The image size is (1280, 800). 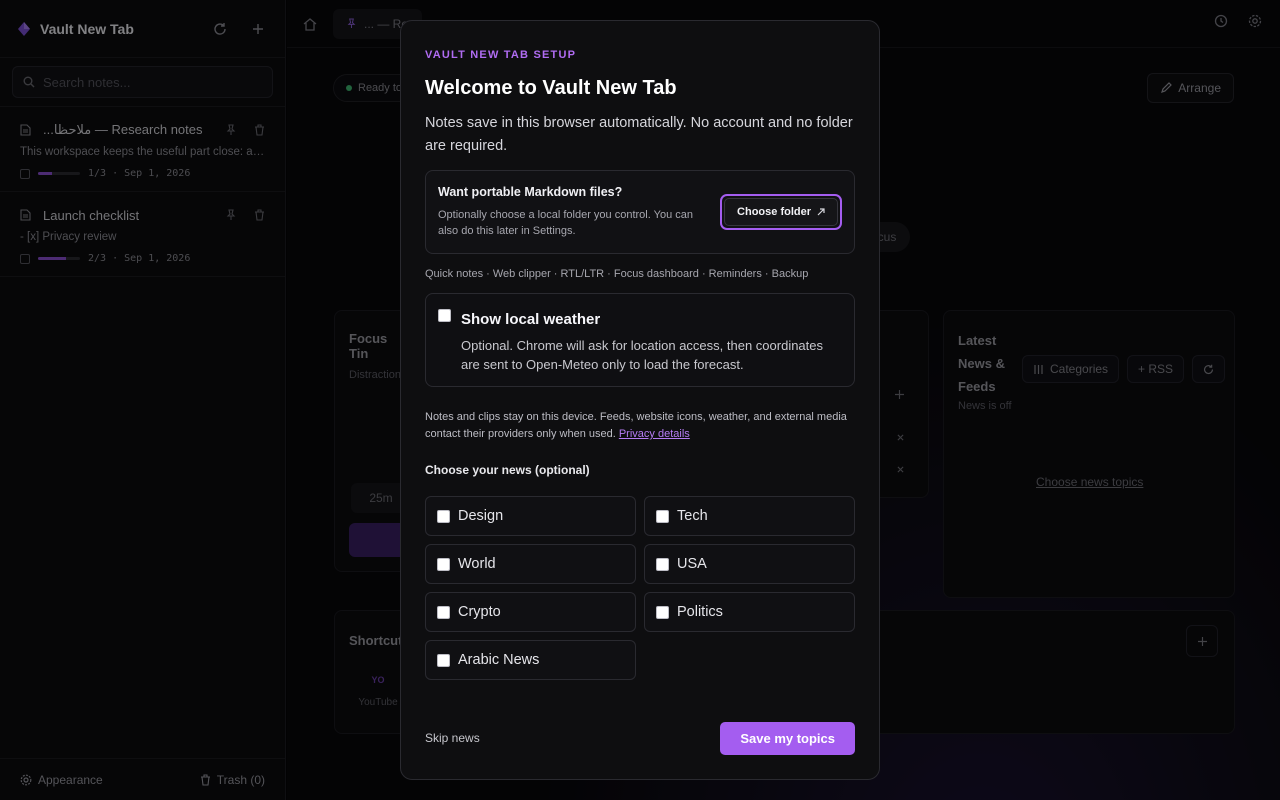 What do you see at coordinates (749, 612) in the screenshot?
I see `topic-politics: Politics` at bounding box center [749, 612].